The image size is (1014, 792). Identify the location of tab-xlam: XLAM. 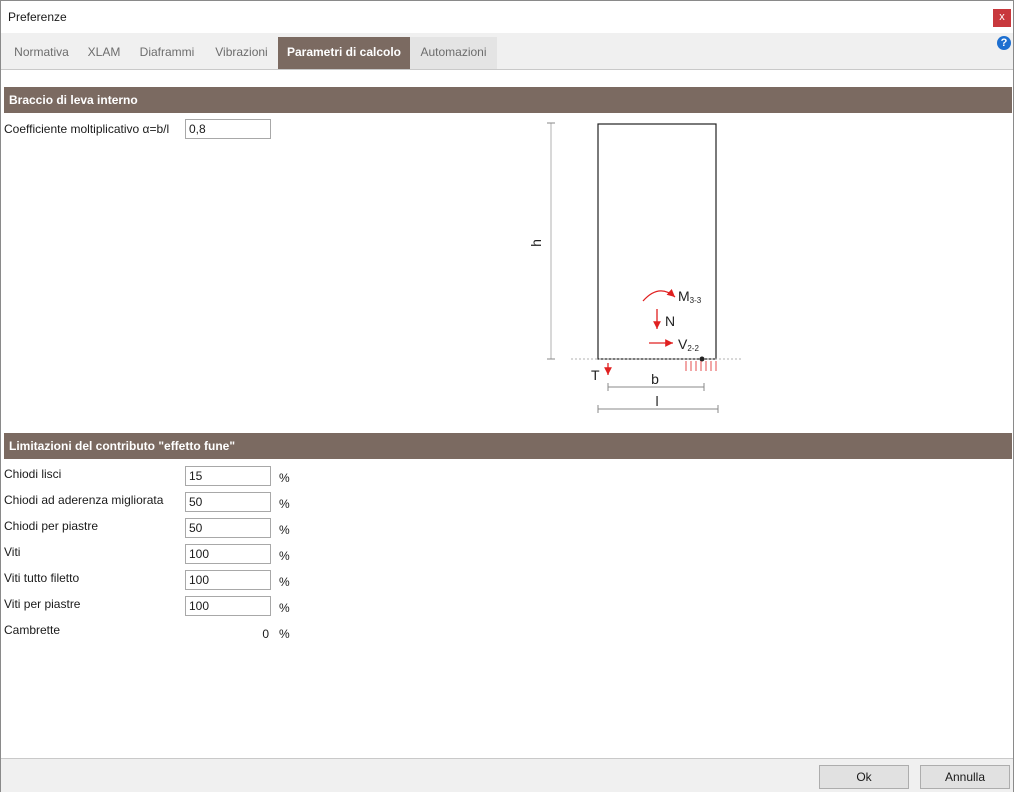
(104, 53).